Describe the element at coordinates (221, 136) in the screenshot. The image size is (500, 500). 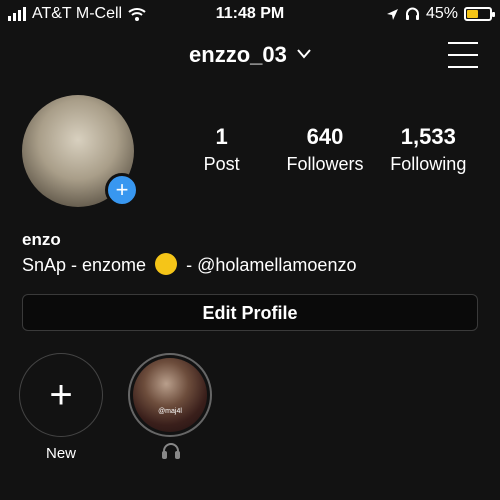
I see `stat-value: 1` at that location.